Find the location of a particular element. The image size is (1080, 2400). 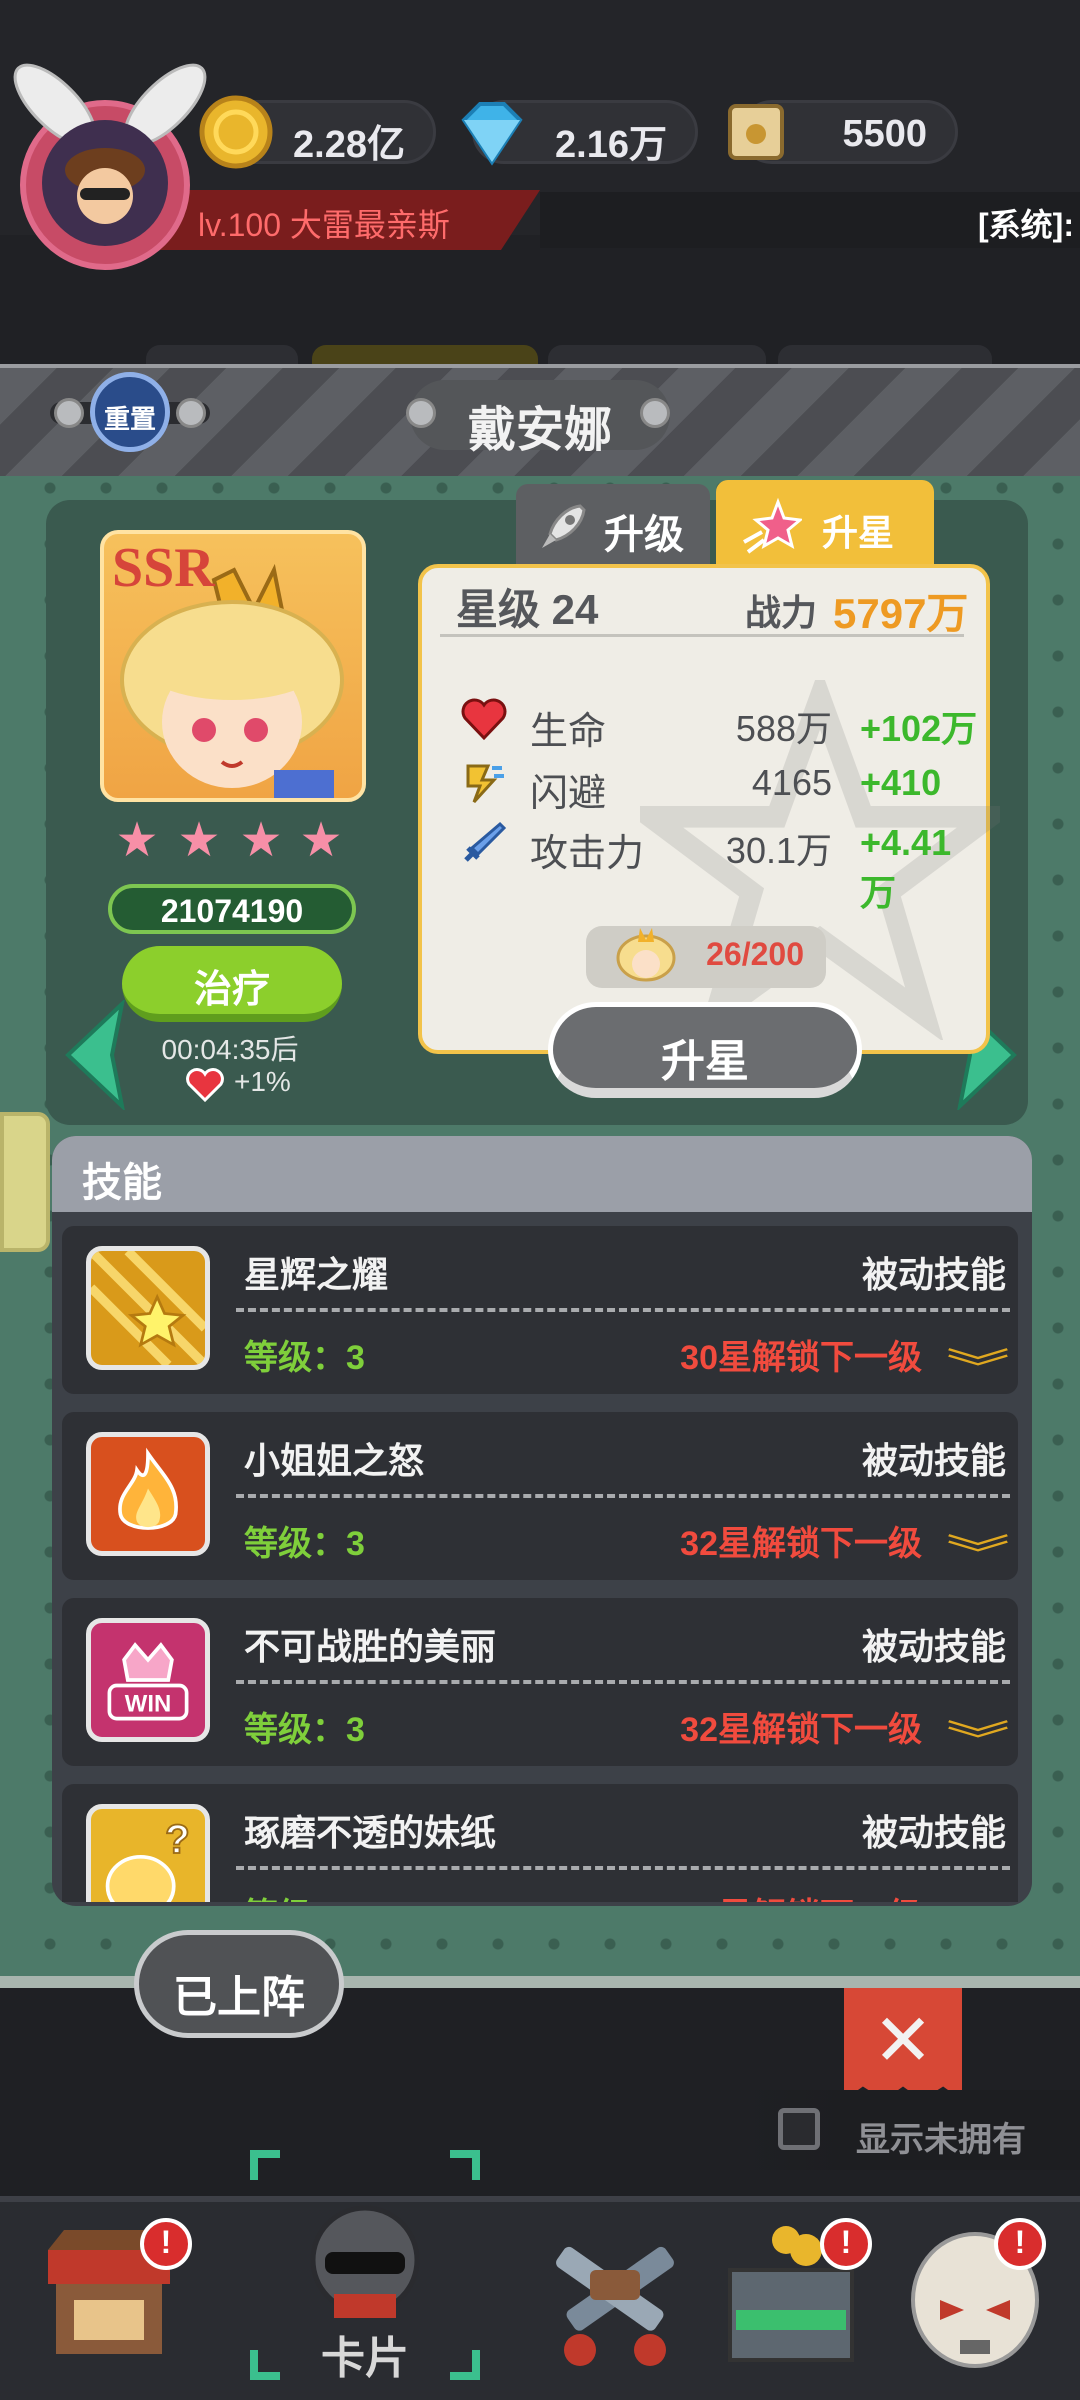

level-name: lv.100 大雷最亲斯 is located at coordinates (324, 225).